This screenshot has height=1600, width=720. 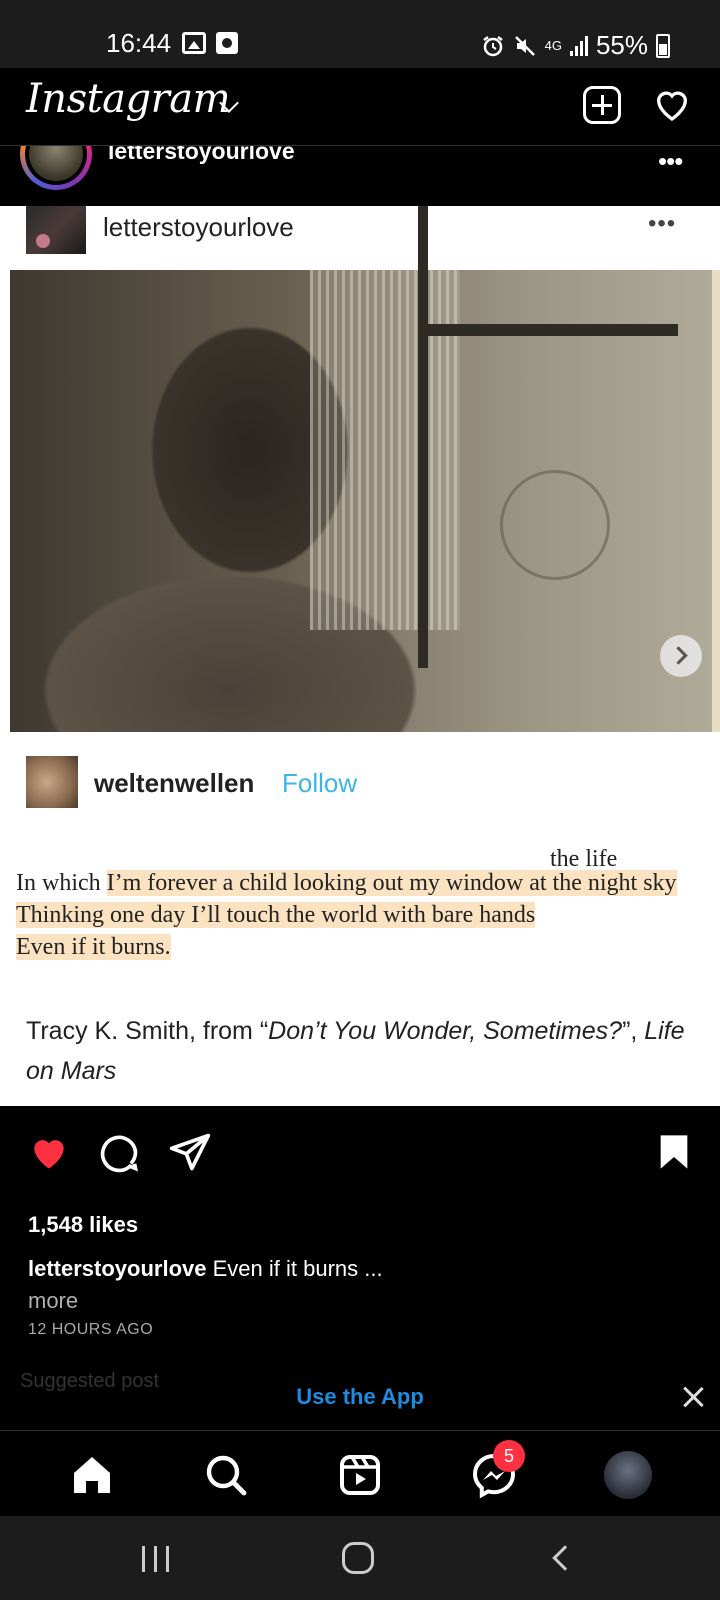 I want to click on window-bar, so click(x=548, y=330).